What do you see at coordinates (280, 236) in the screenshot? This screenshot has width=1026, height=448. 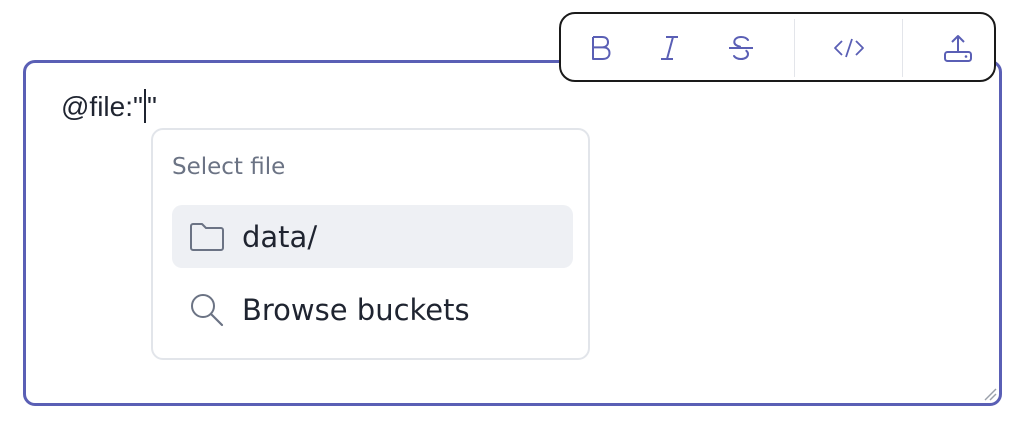 I see `dropdown-item-label: data/` at bounding box center [280, 236].